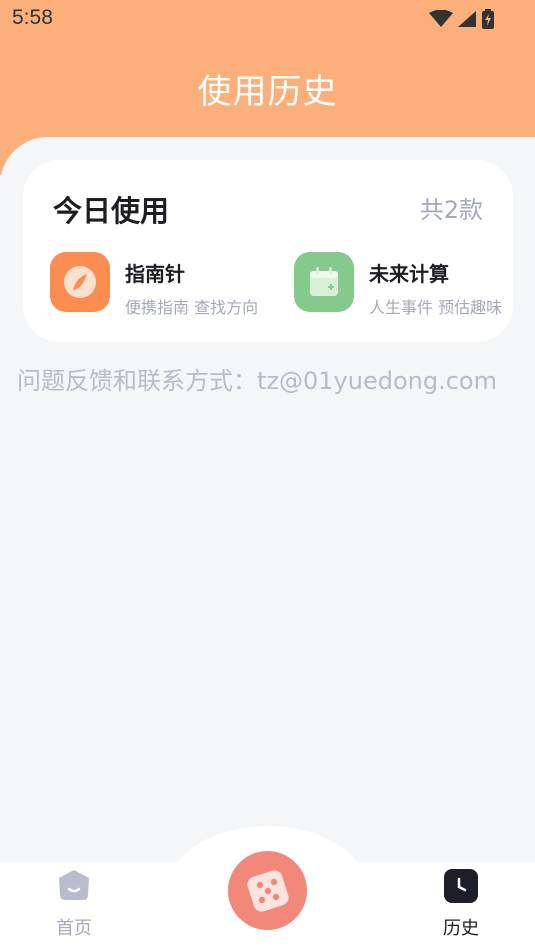  Describe the element at coordinates (32, 17) in the screenshot. I see `status-time: 5:58` at that location.